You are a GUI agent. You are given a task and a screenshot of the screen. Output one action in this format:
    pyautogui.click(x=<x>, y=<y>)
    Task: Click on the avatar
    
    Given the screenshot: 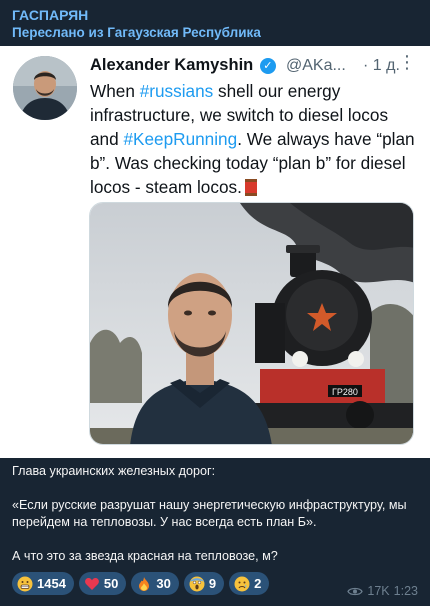 What is the action you would take?
    pyautogui.click(x=45, y=88)
    